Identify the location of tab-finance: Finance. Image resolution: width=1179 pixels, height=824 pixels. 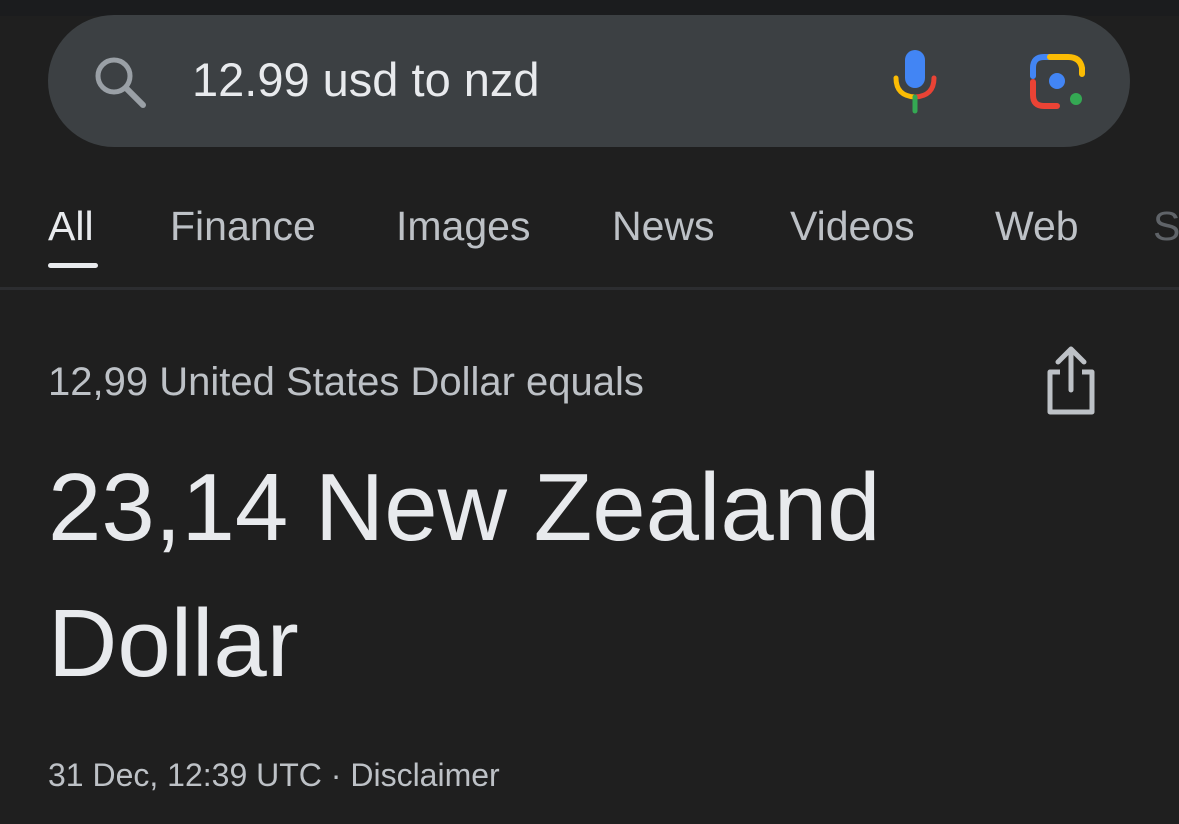
(243, 226).